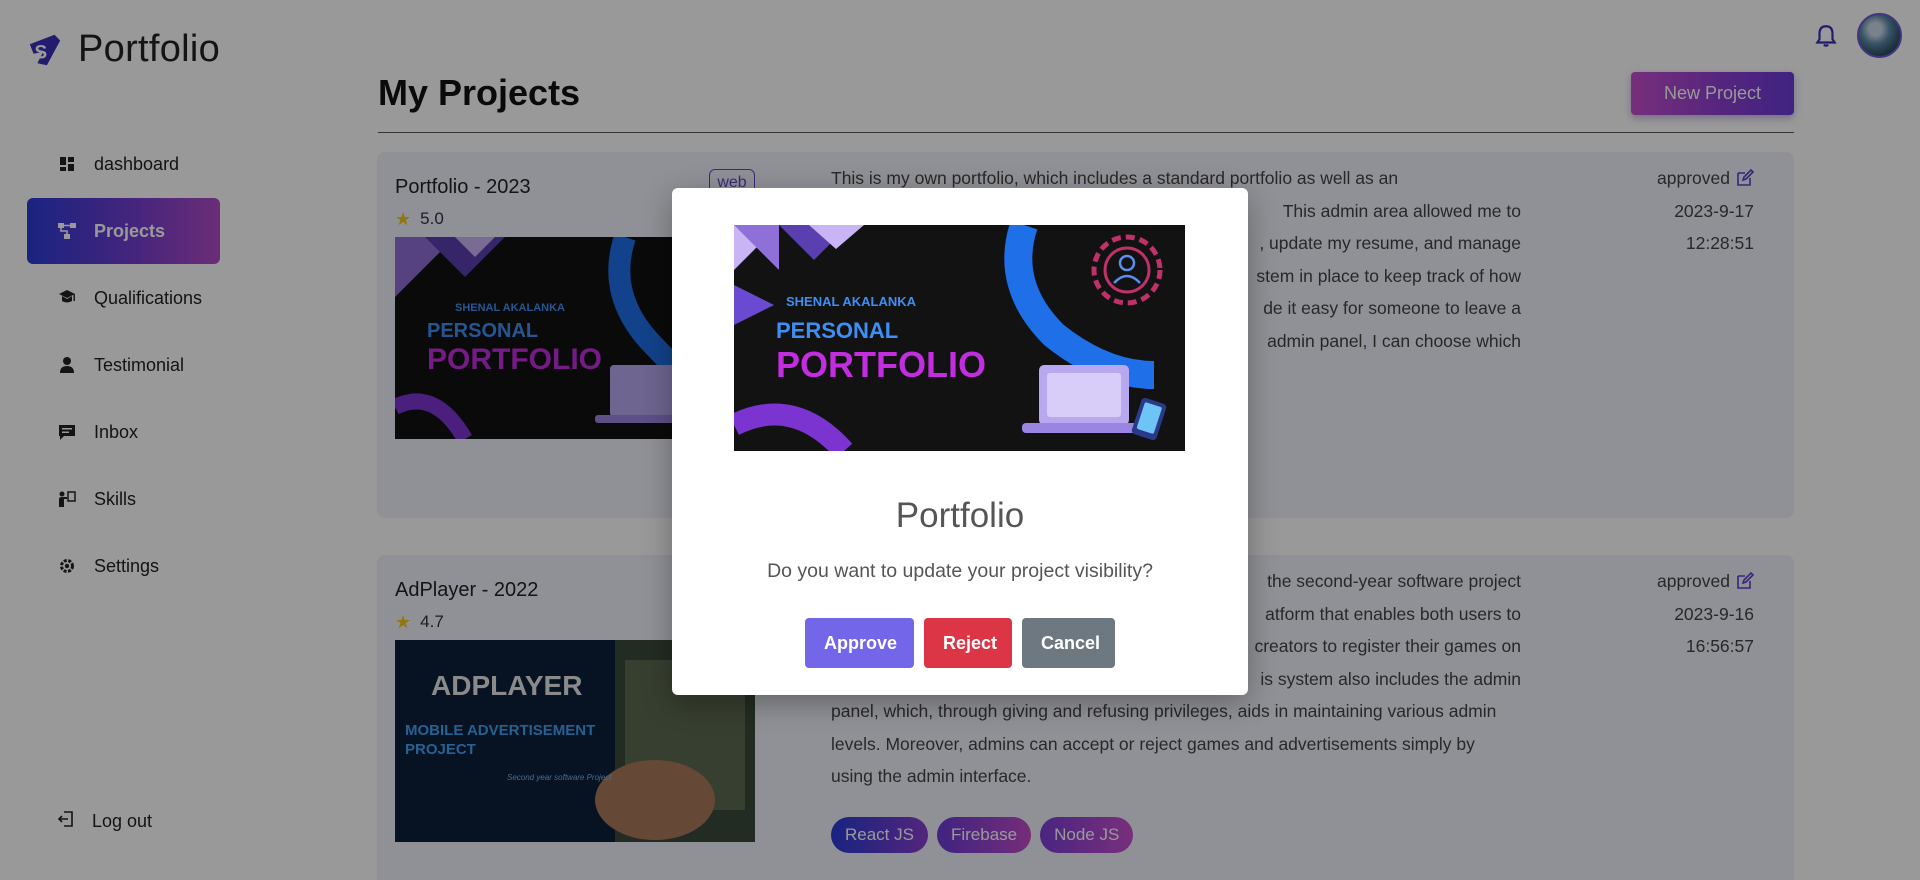 This screenshot has width=1920, height=880. I want to click on dialog-actions: Approve Reject Cancel, so click(960, 643).